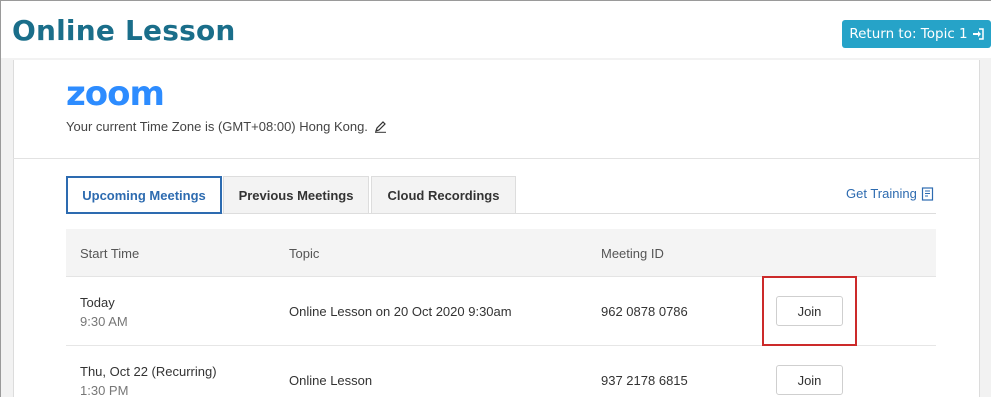 Image resolution: width=991 pixels, height=397 pixels. Describe the element at coordinates (104, 321) in the screenshot. I see `meeting-time: 9:30 AM` at that location.